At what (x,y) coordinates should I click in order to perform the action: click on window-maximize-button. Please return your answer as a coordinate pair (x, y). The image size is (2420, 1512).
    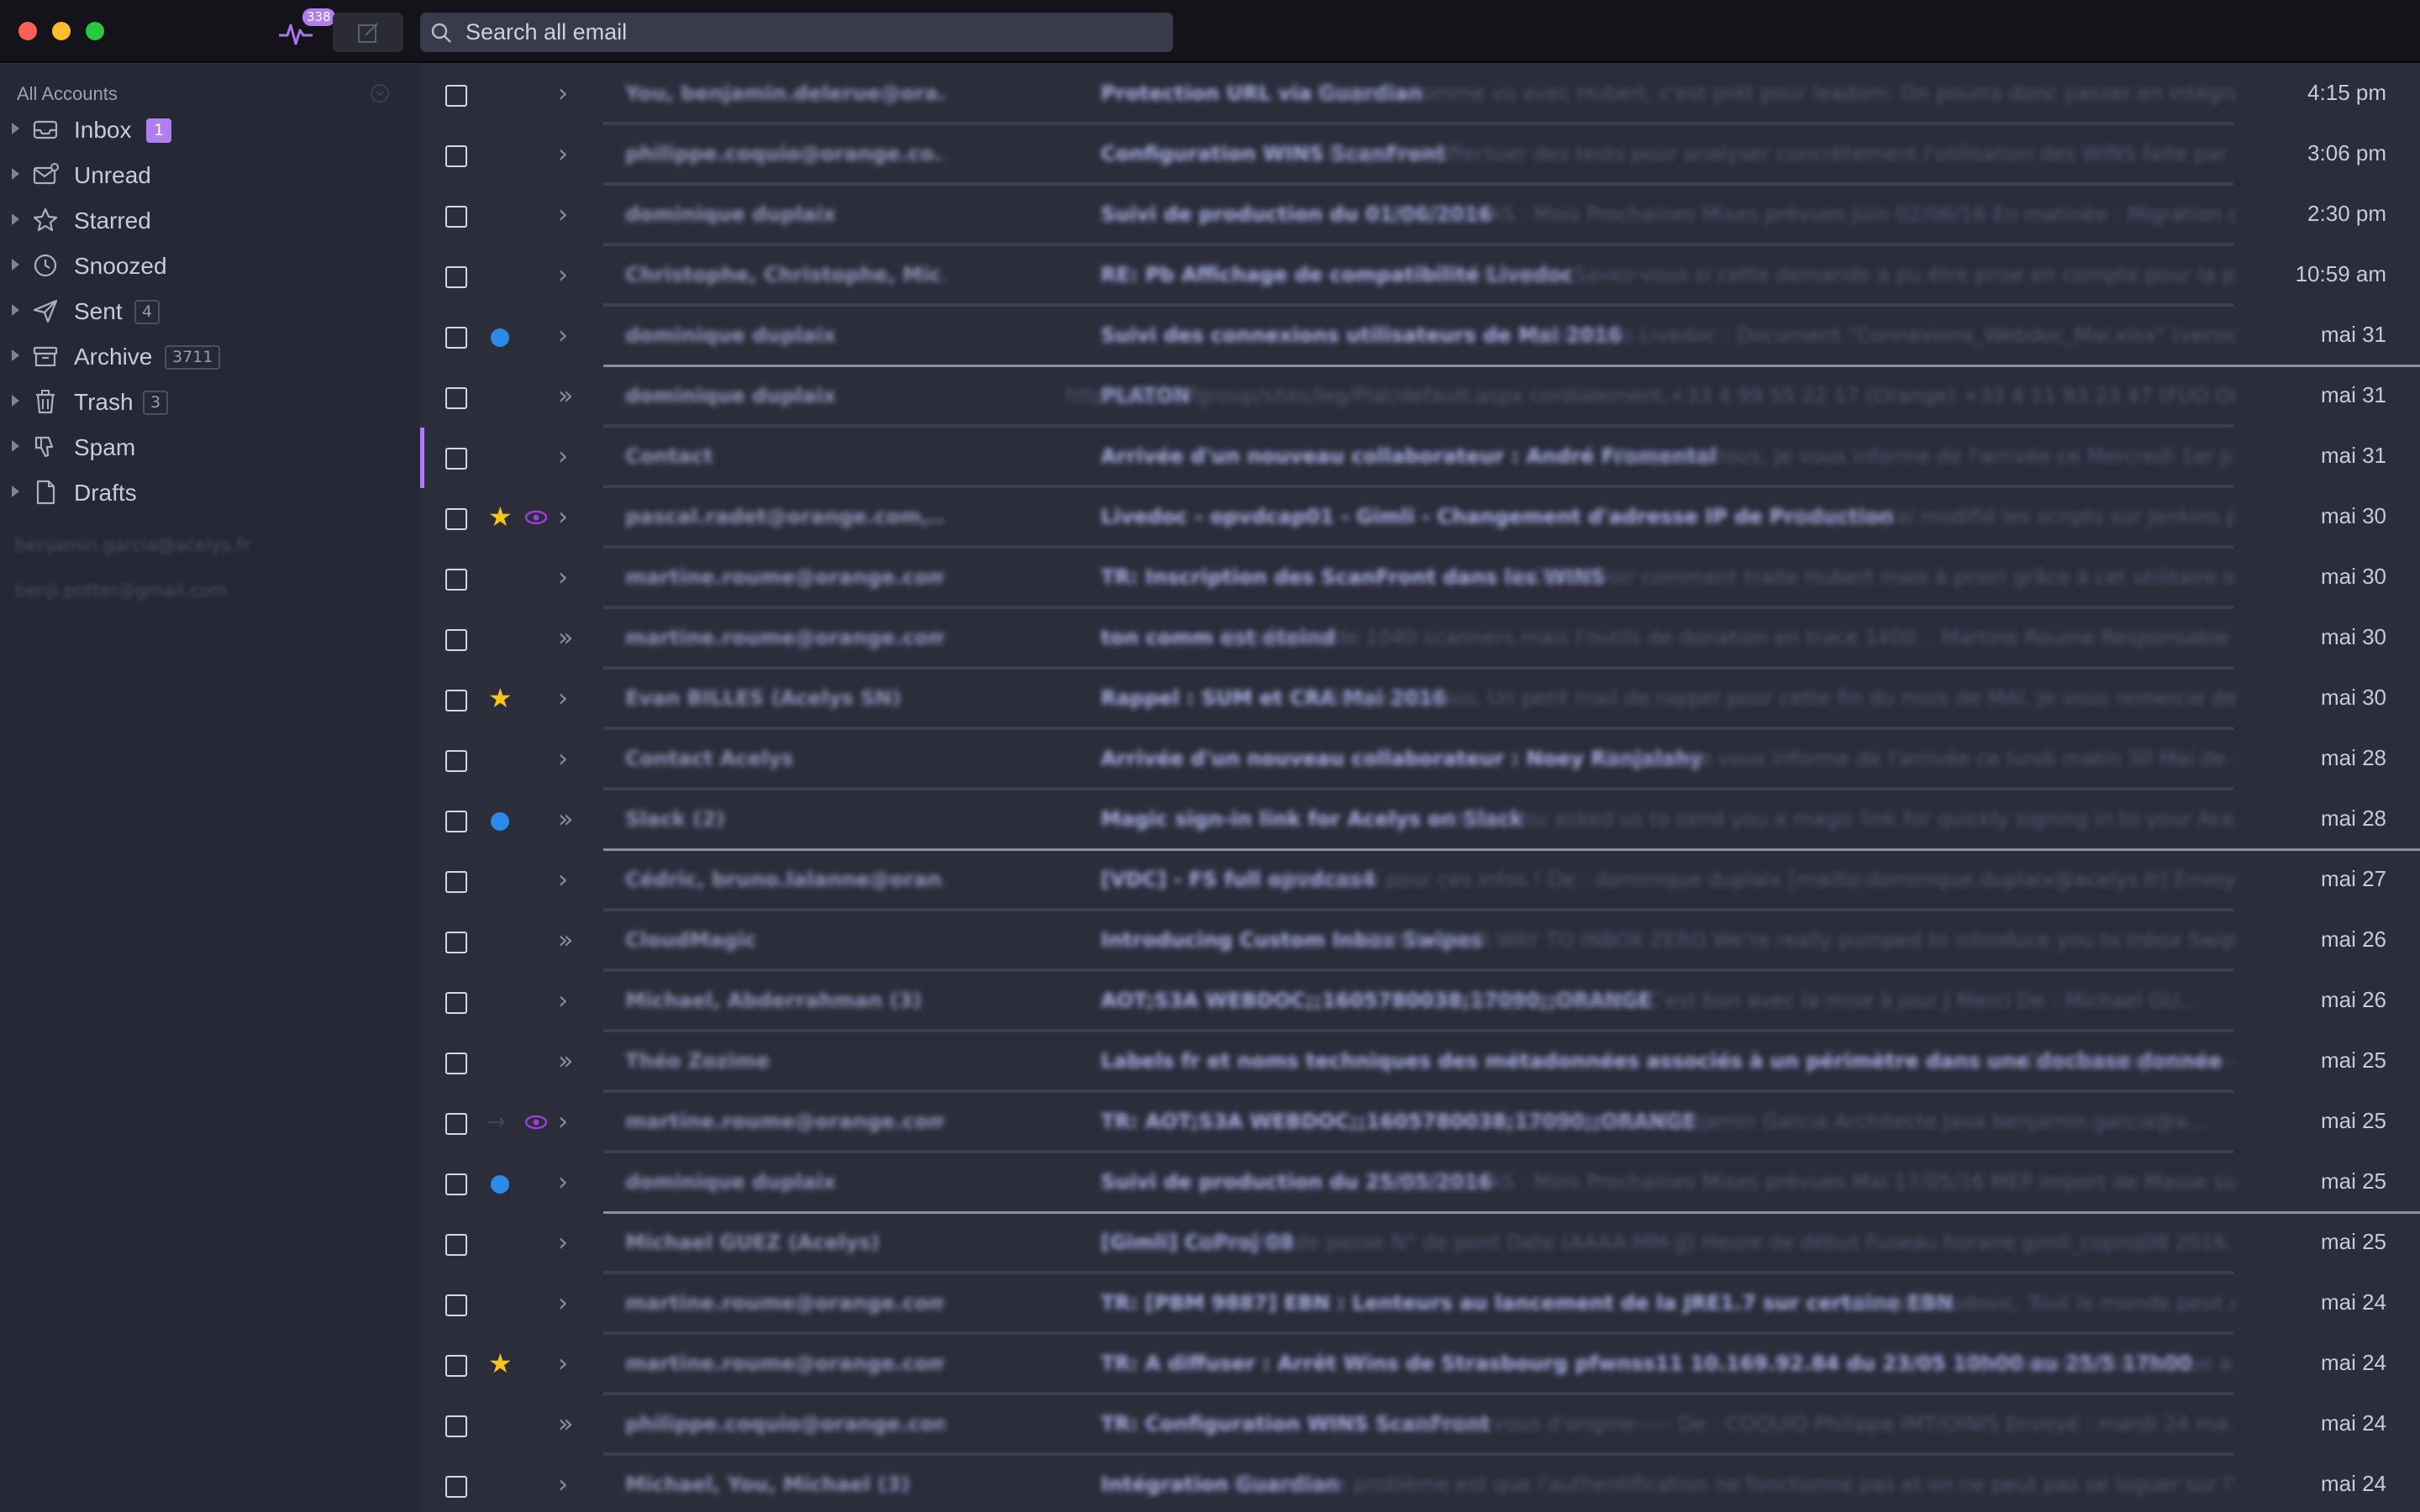
    Looking at the image, I should click on (95, 31).